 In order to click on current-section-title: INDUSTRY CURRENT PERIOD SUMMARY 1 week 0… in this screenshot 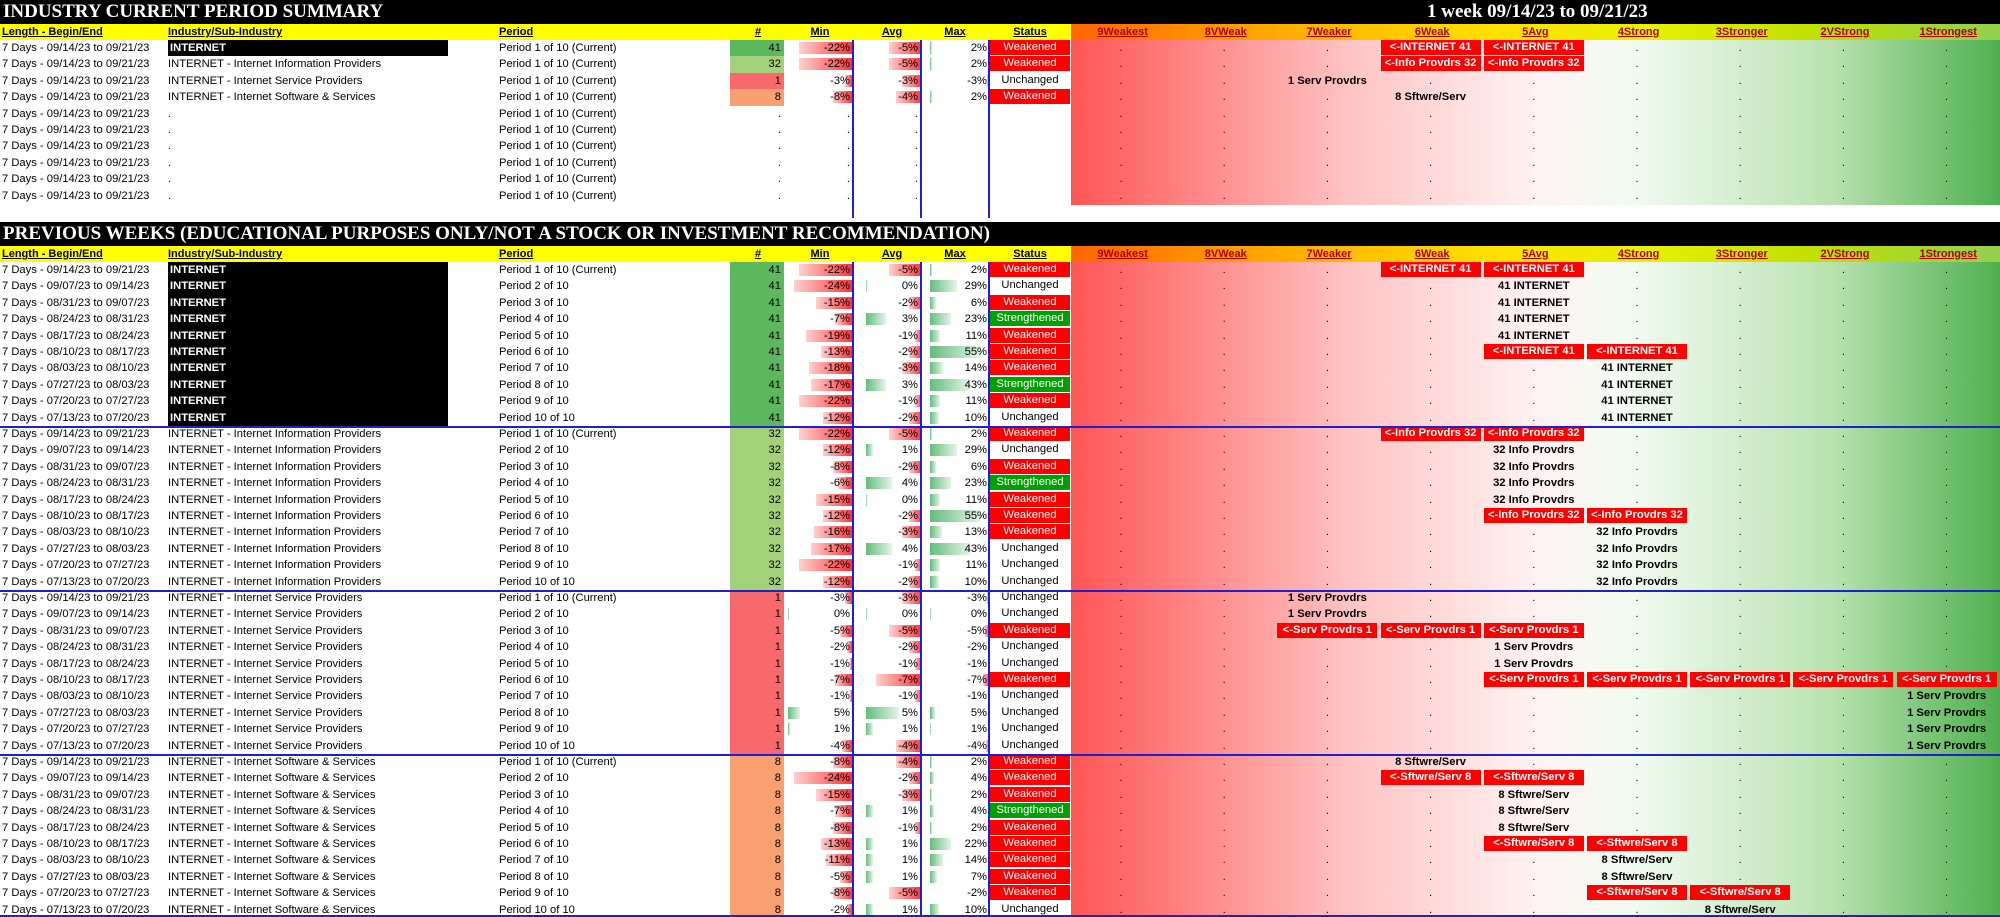, I will do `click(1000, 12)`.